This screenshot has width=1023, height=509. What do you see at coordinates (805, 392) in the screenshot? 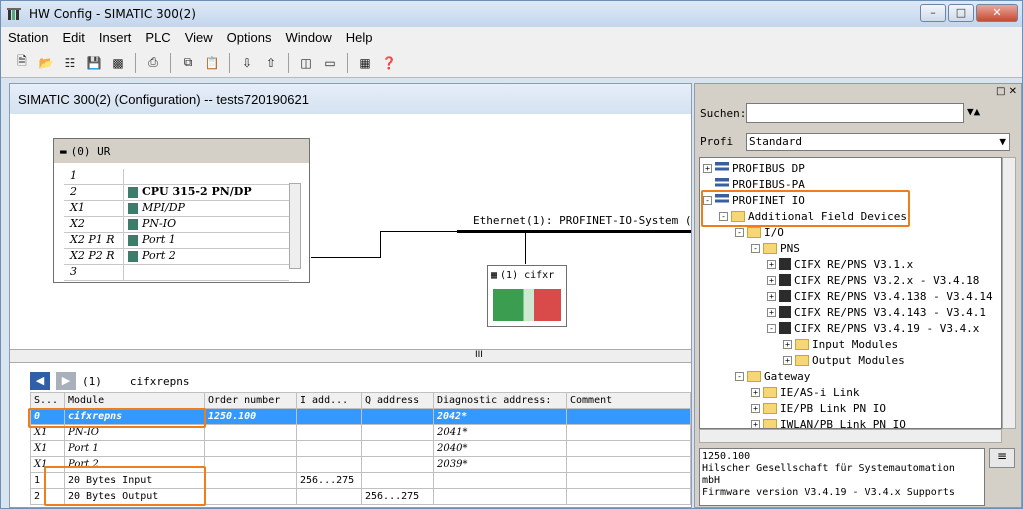
I see `tree-item: + IE/AS-i Link` at bounding box center [805, 392].